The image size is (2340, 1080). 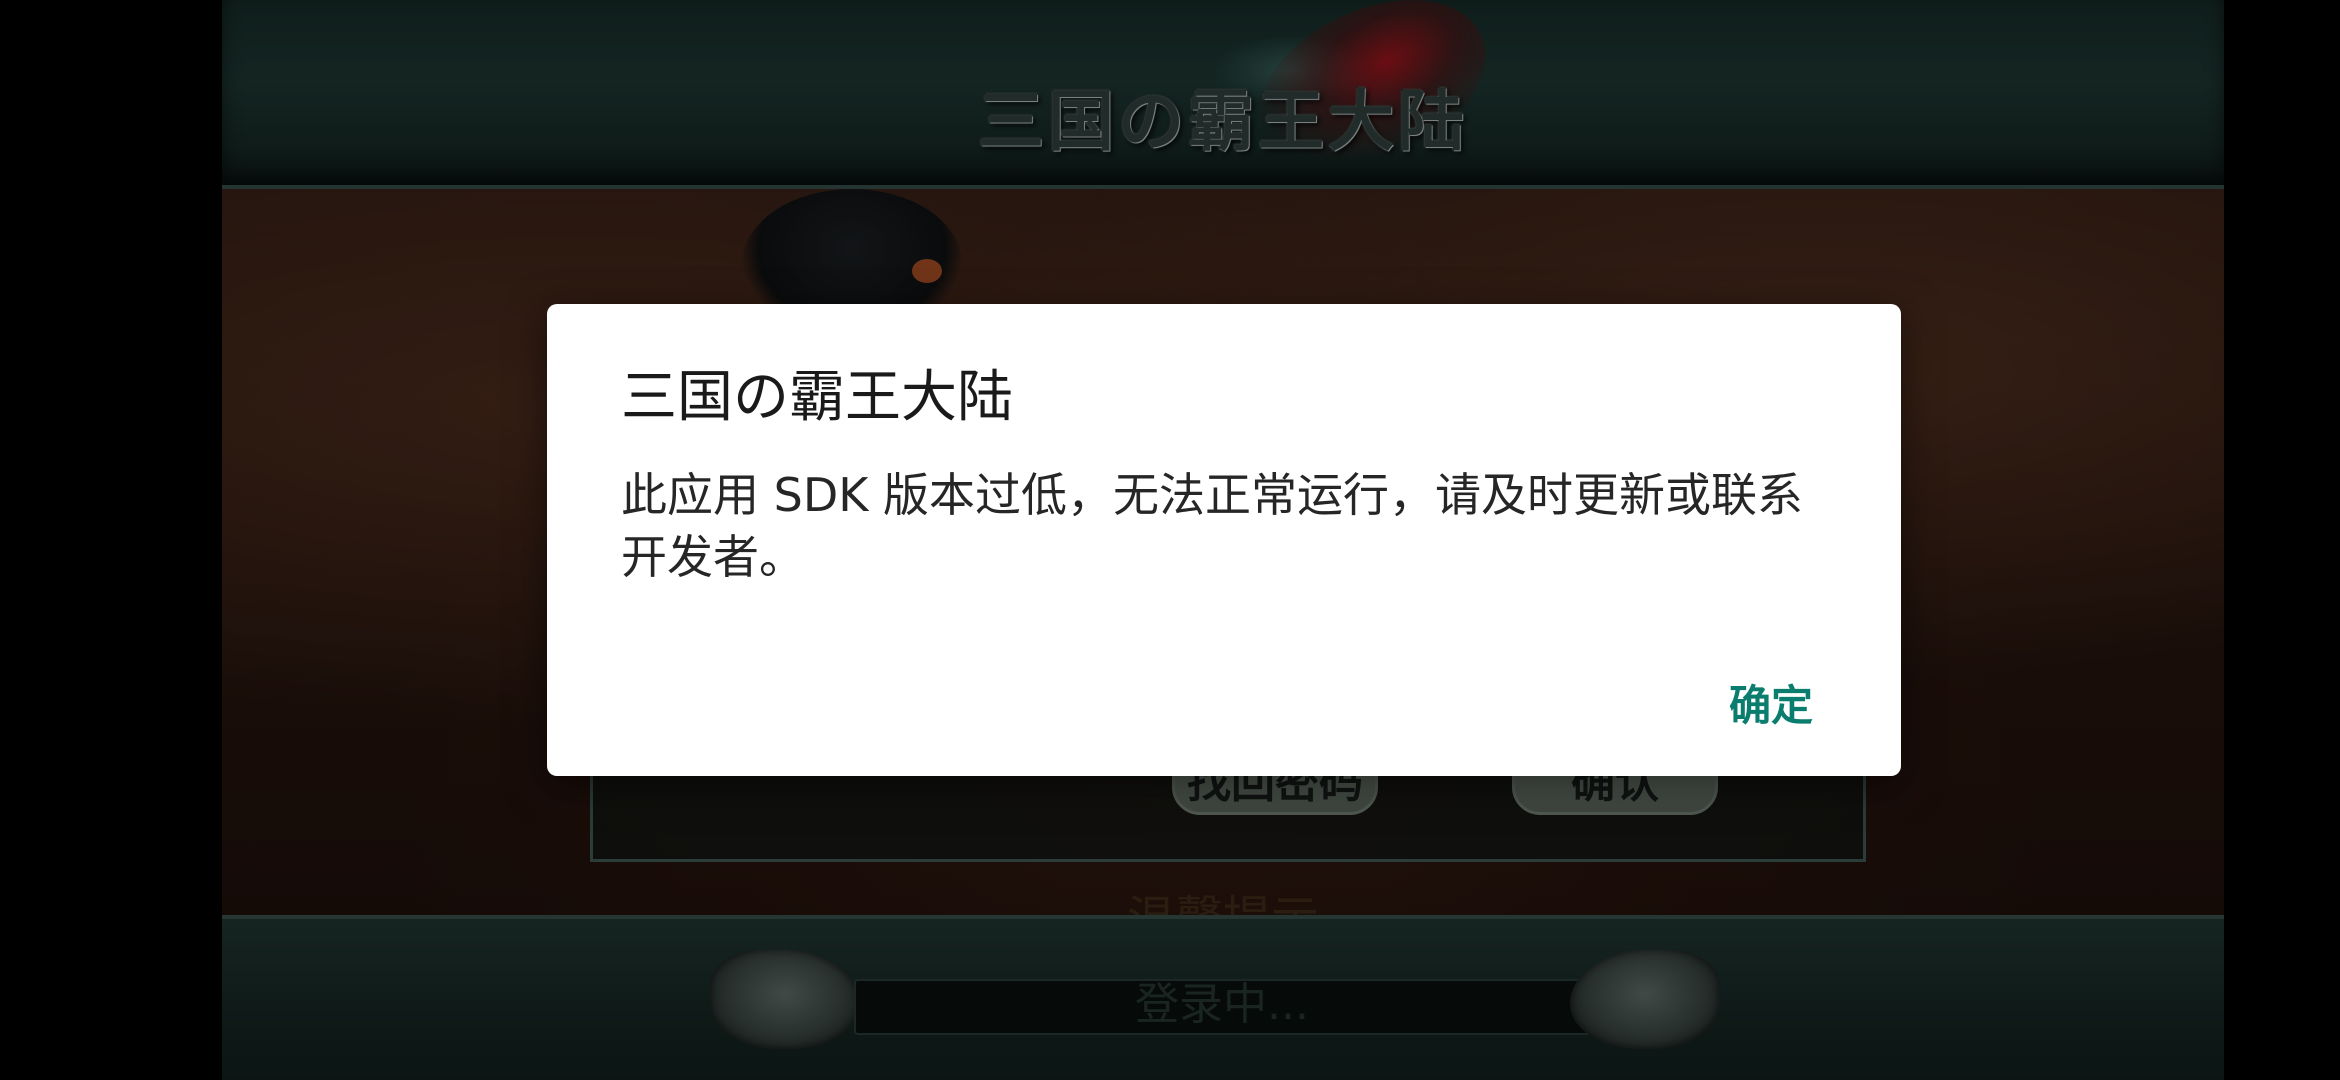 I want to click on dialog-title: 三国の霸王大陆, so click(x=817, y=397).